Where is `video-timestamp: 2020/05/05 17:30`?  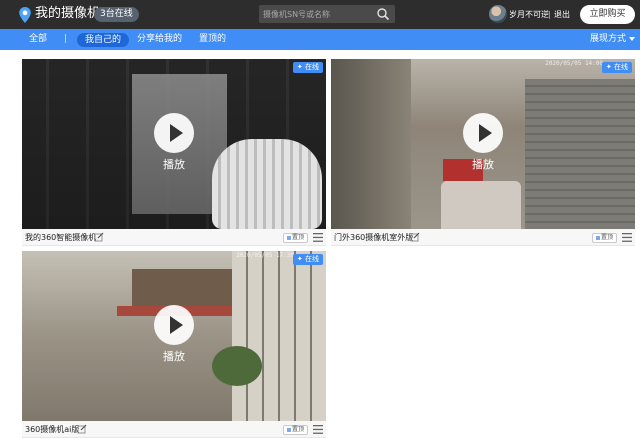
video-timestamp: 2020/05/05 17:30 is located at coordinates (265, 255).